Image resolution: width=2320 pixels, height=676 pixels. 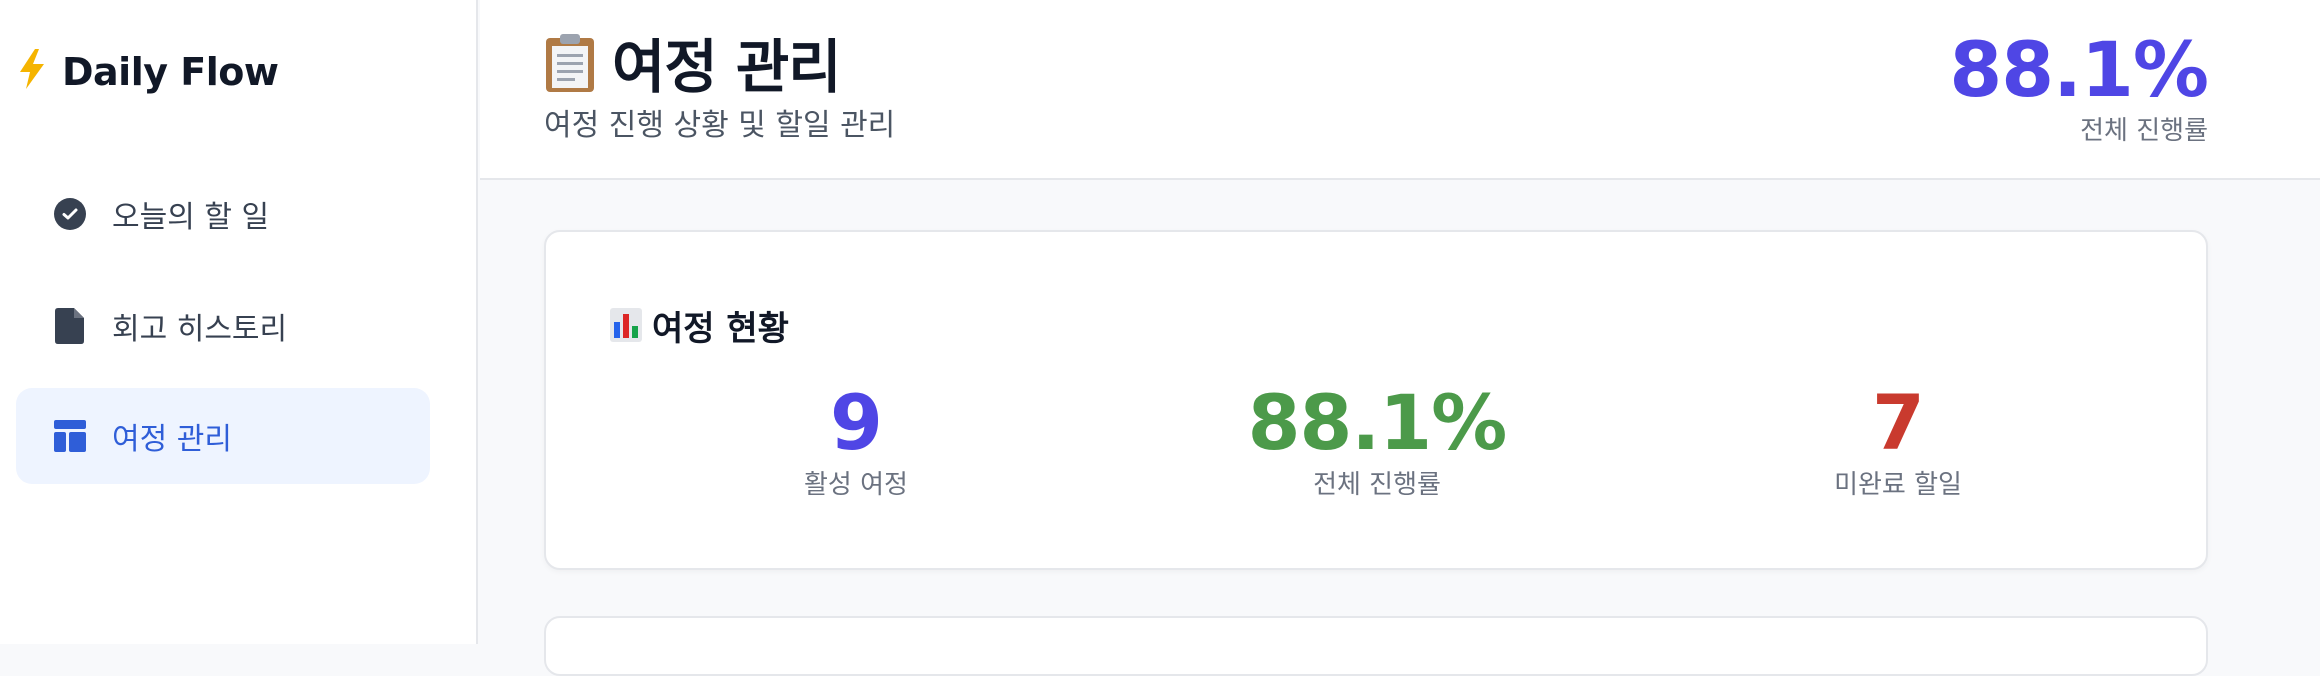 What do you see at coordinates (170, 72) in the screenshot?
I see `brand-name: Daily Flow` at bounding box center [170, 72].